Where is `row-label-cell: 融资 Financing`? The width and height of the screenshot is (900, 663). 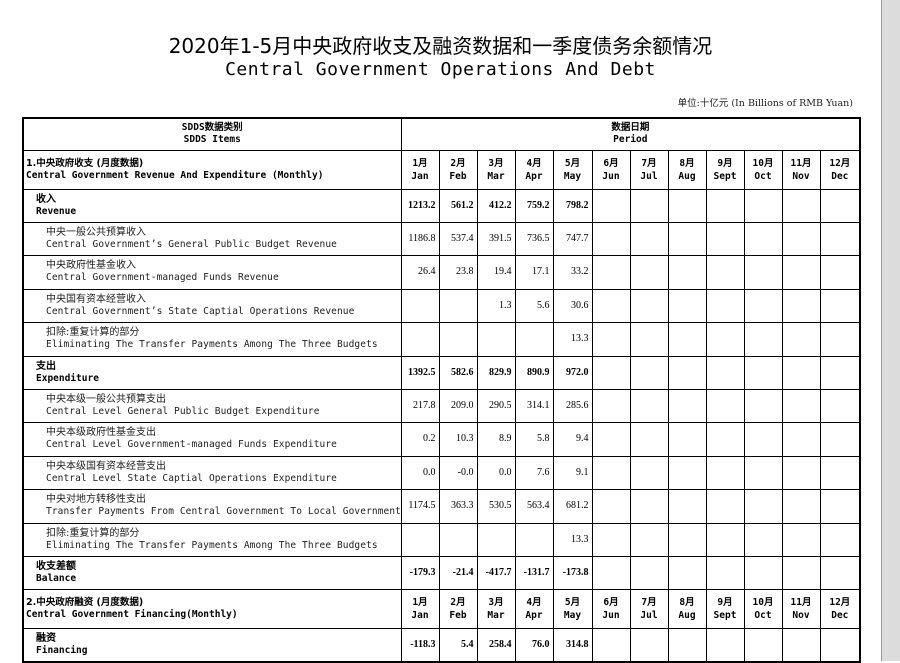
row-label-cell: 融资 Financing is located at coordinates (212, 645).